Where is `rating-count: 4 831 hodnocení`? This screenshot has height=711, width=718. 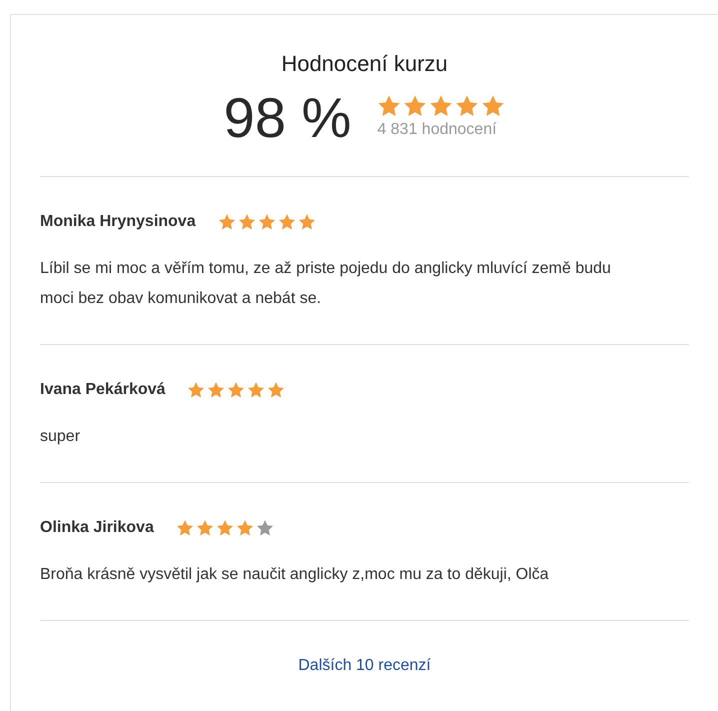 rating-count: 4 831 hodnocení is located at coordinates (437, 130).